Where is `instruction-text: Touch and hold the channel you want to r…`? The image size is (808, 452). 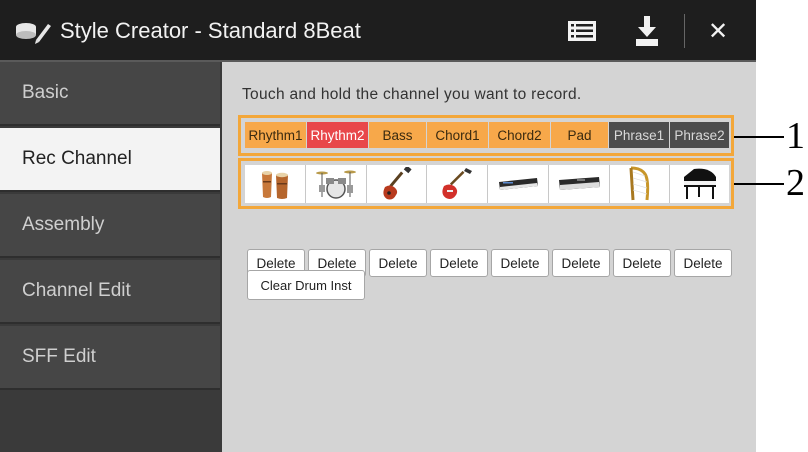
instruction-text: Touch and hold the channel you want to r… is located at coordinates (412, 94).